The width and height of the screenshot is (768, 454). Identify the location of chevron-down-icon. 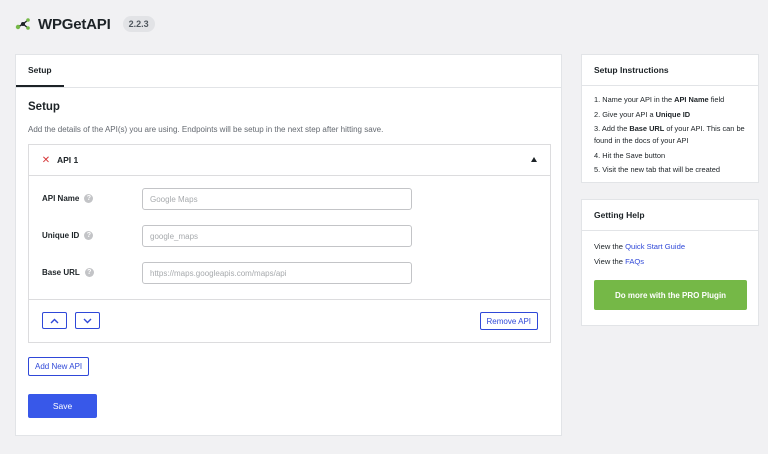
(87, 320).